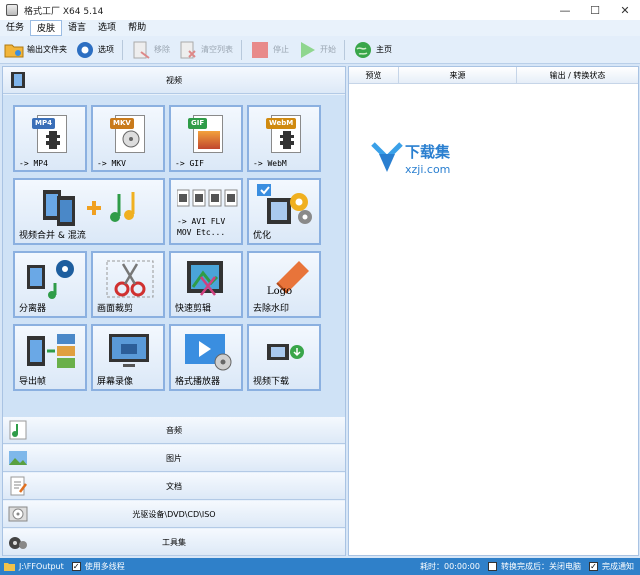 The width and height of the screenshot is (640, 575). Describe the element at coordinates (18, 430) in the screenshot. I see `music-icon` at that location.